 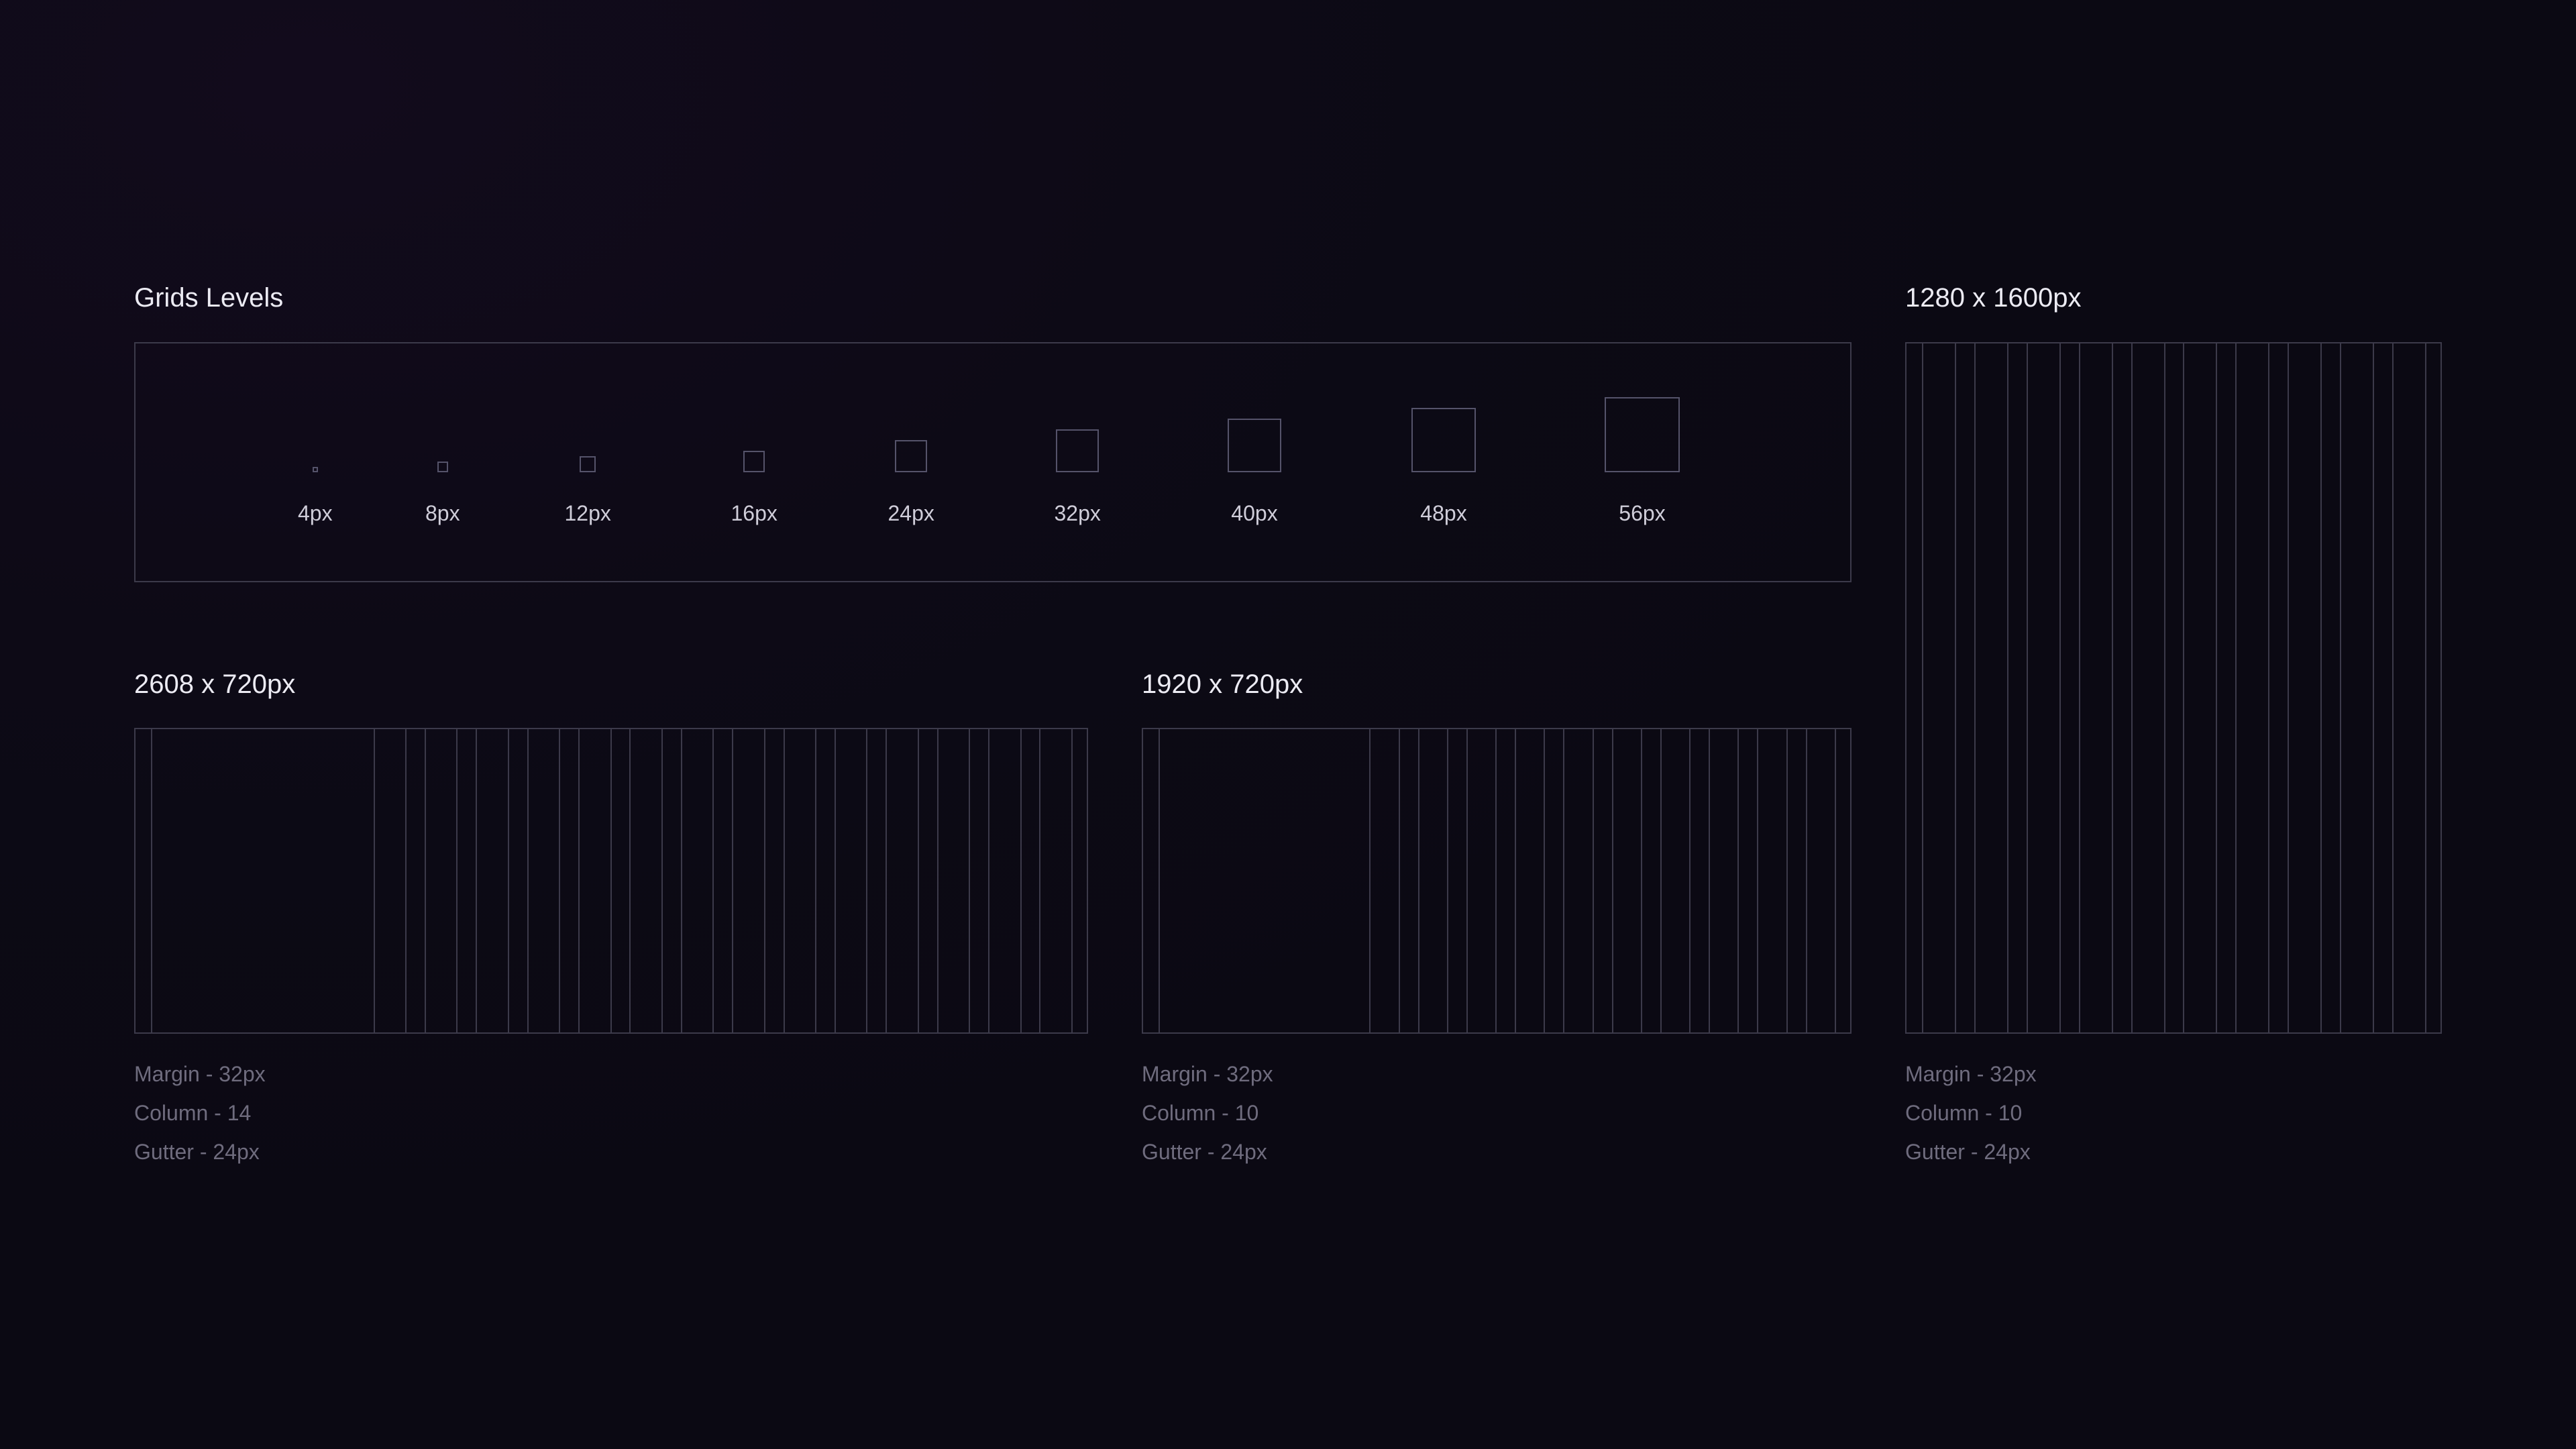 I want to click on grid-level-label: 12px, so click(x=587, y=513).